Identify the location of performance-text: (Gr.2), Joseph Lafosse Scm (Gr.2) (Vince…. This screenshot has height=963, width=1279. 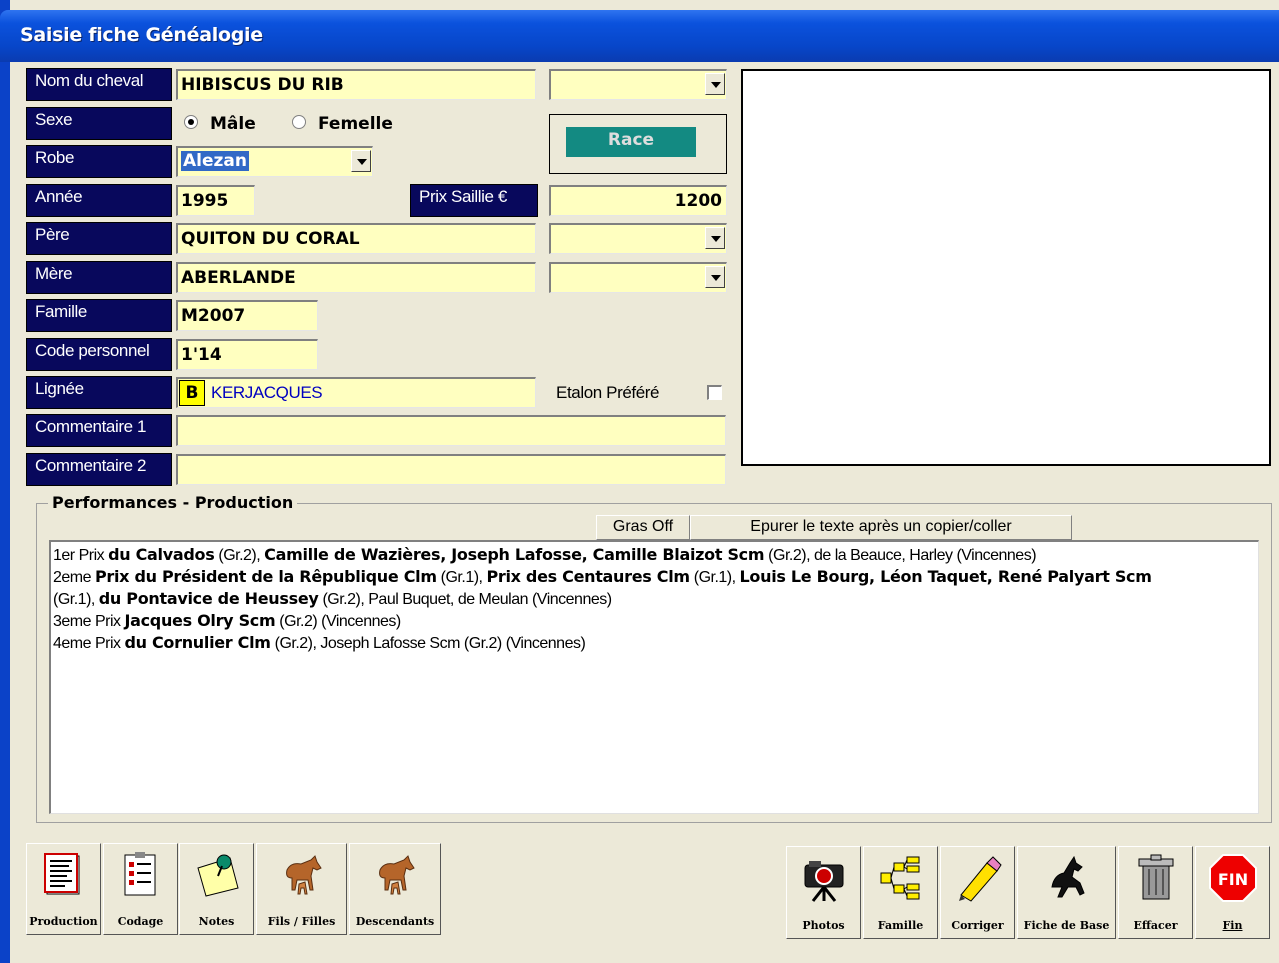
(428, 643).